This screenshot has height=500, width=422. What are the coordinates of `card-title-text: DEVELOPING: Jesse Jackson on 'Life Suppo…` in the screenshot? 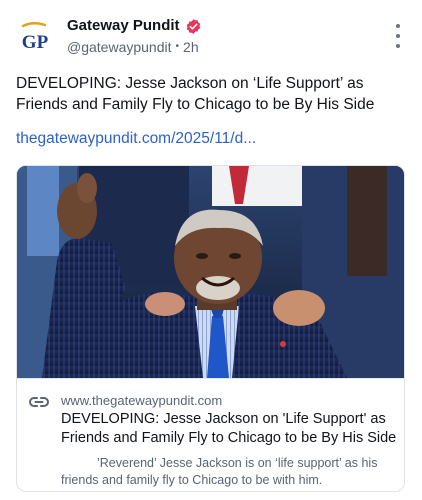 It's located at (229, 428).